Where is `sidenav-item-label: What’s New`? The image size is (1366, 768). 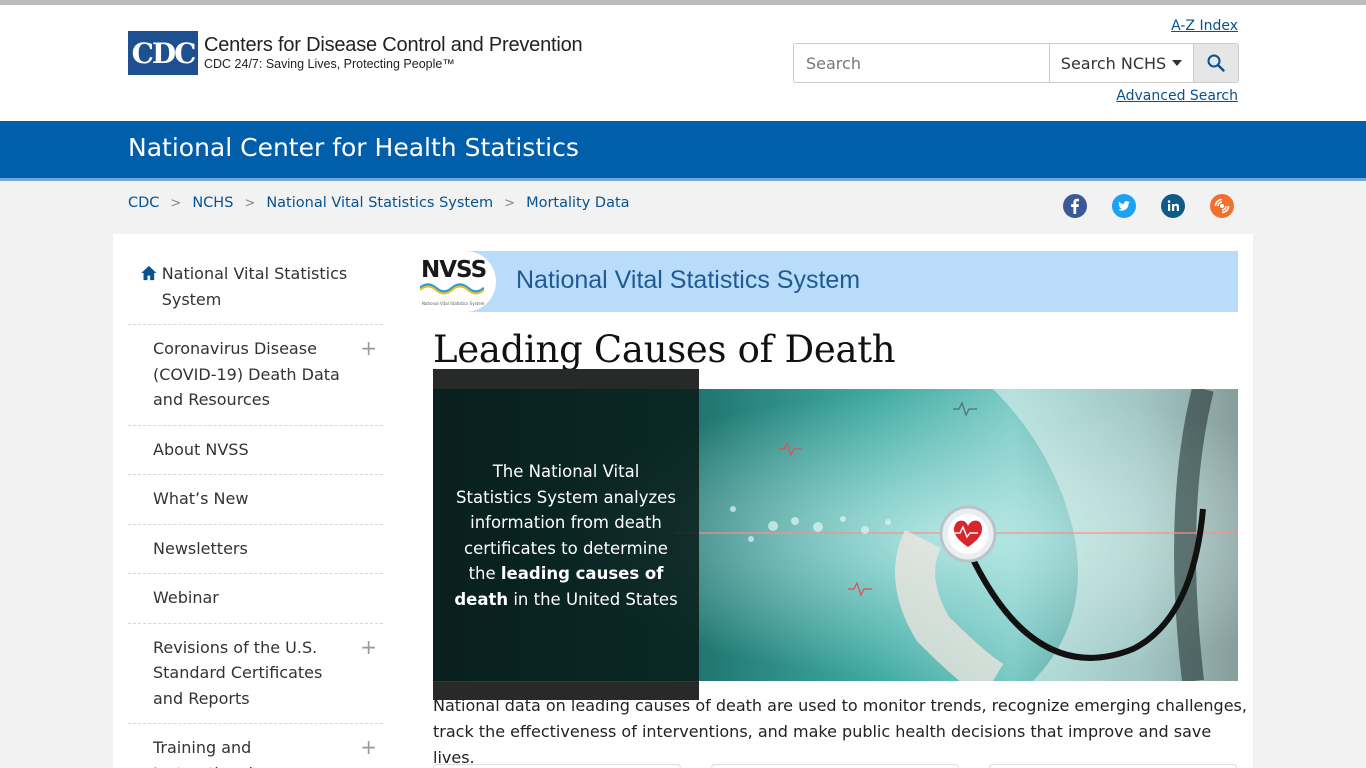 sidenav-item-label: What’s New is located at coordinates (201, 498).